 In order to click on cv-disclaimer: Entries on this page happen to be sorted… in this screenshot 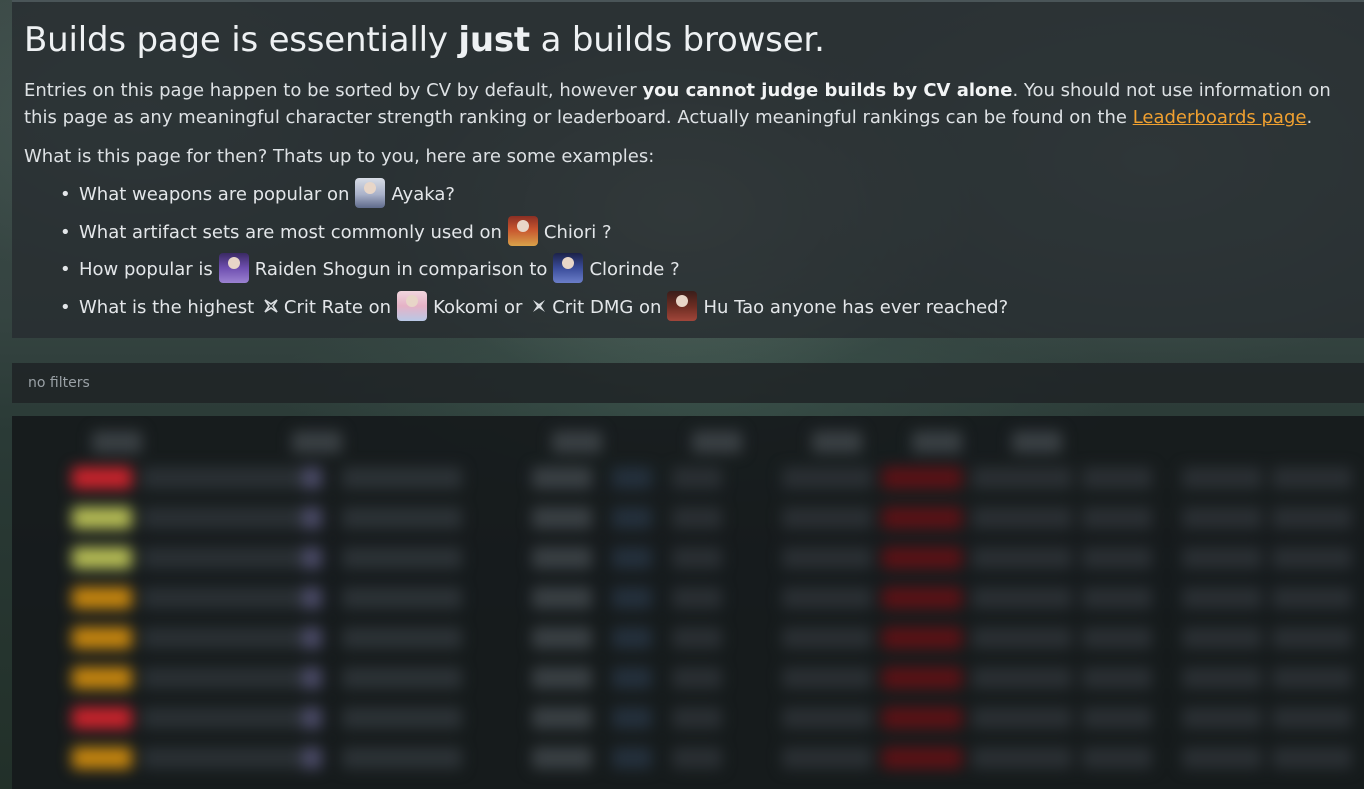, I will do `click(677, 104)`.